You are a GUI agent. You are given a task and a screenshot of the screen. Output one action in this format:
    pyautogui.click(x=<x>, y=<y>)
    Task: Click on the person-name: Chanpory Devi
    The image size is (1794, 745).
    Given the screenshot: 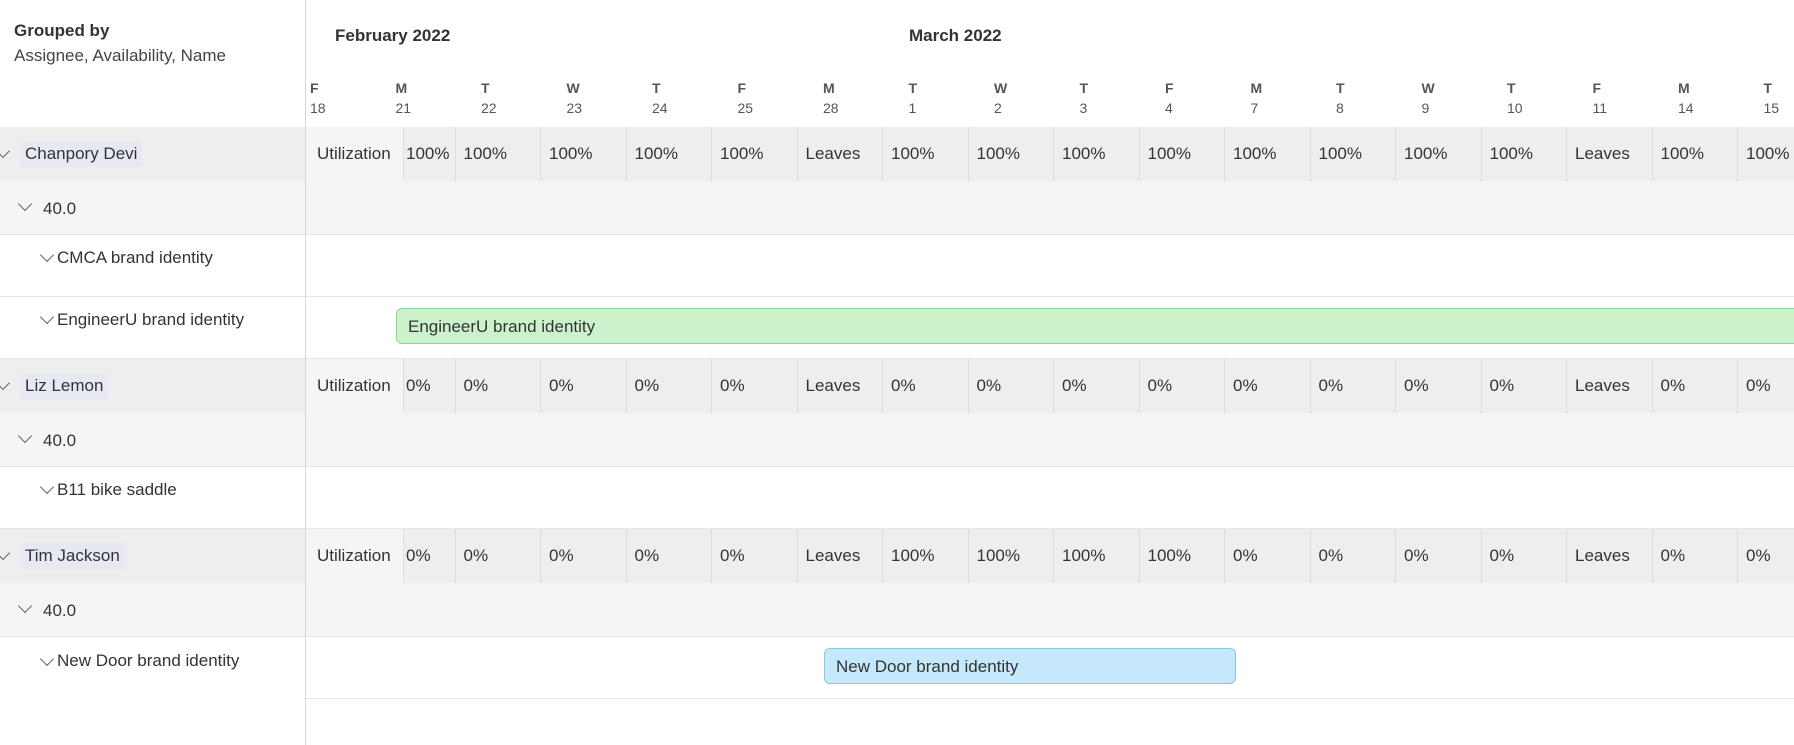 What is the action you would take?
    pyautogui.click(x=81, y=154)
    